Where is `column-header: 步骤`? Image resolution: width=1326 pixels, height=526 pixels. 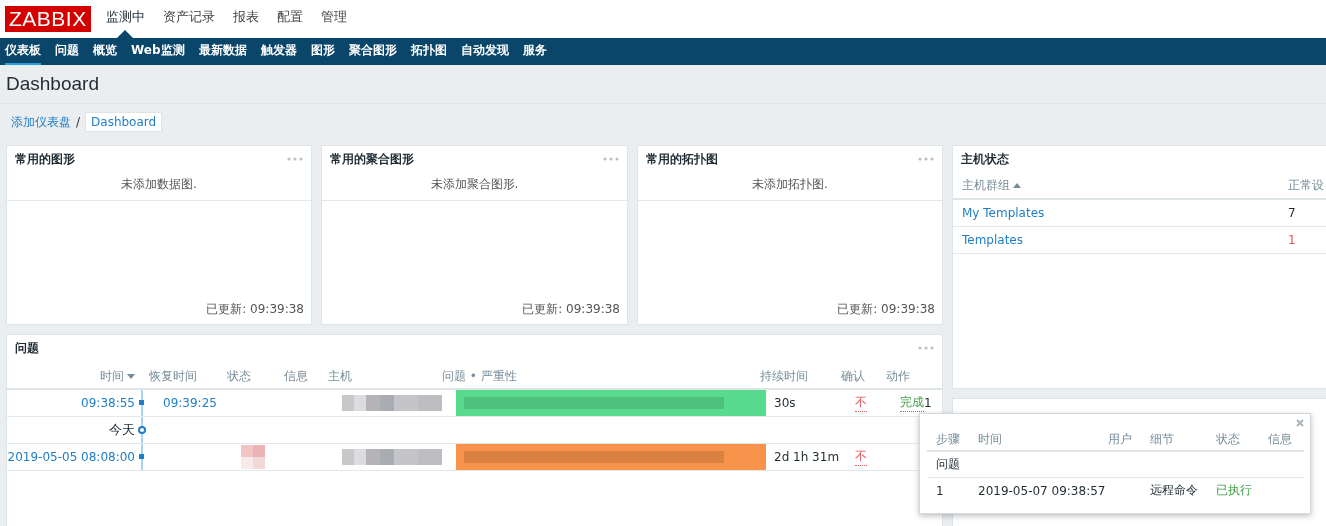 column-header: 步骤 is located at coordinates (948, 439).